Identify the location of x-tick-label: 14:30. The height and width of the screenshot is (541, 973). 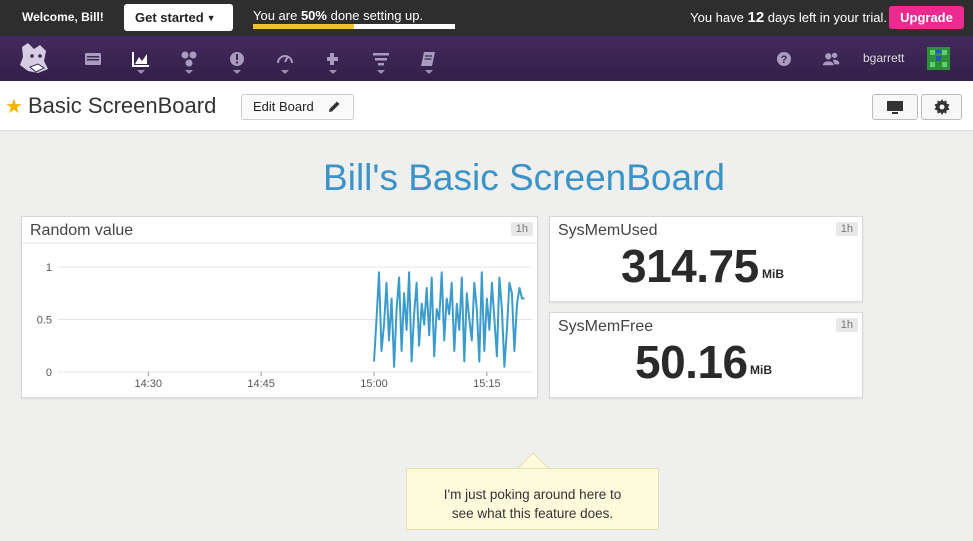
(149, 384).